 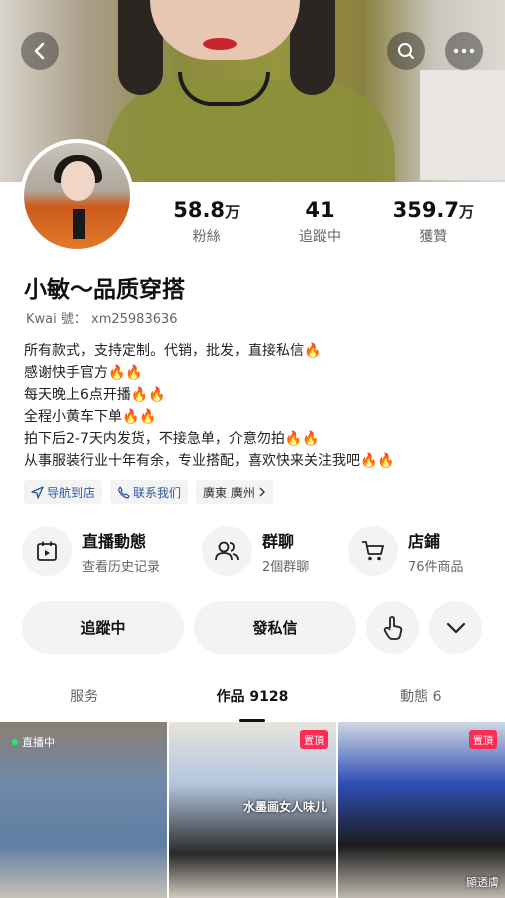 I want to click on video-caption: 水墨画女人味儿, so click(x=285, y=807).